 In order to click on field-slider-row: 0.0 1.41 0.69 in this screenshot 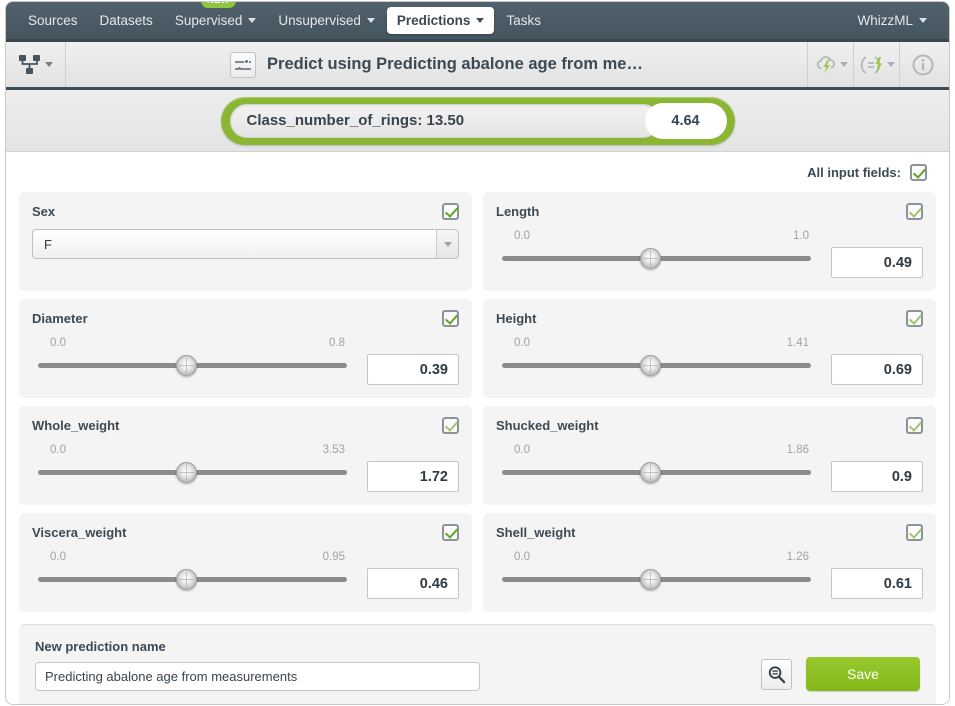, I will do `click(709, 360)`.